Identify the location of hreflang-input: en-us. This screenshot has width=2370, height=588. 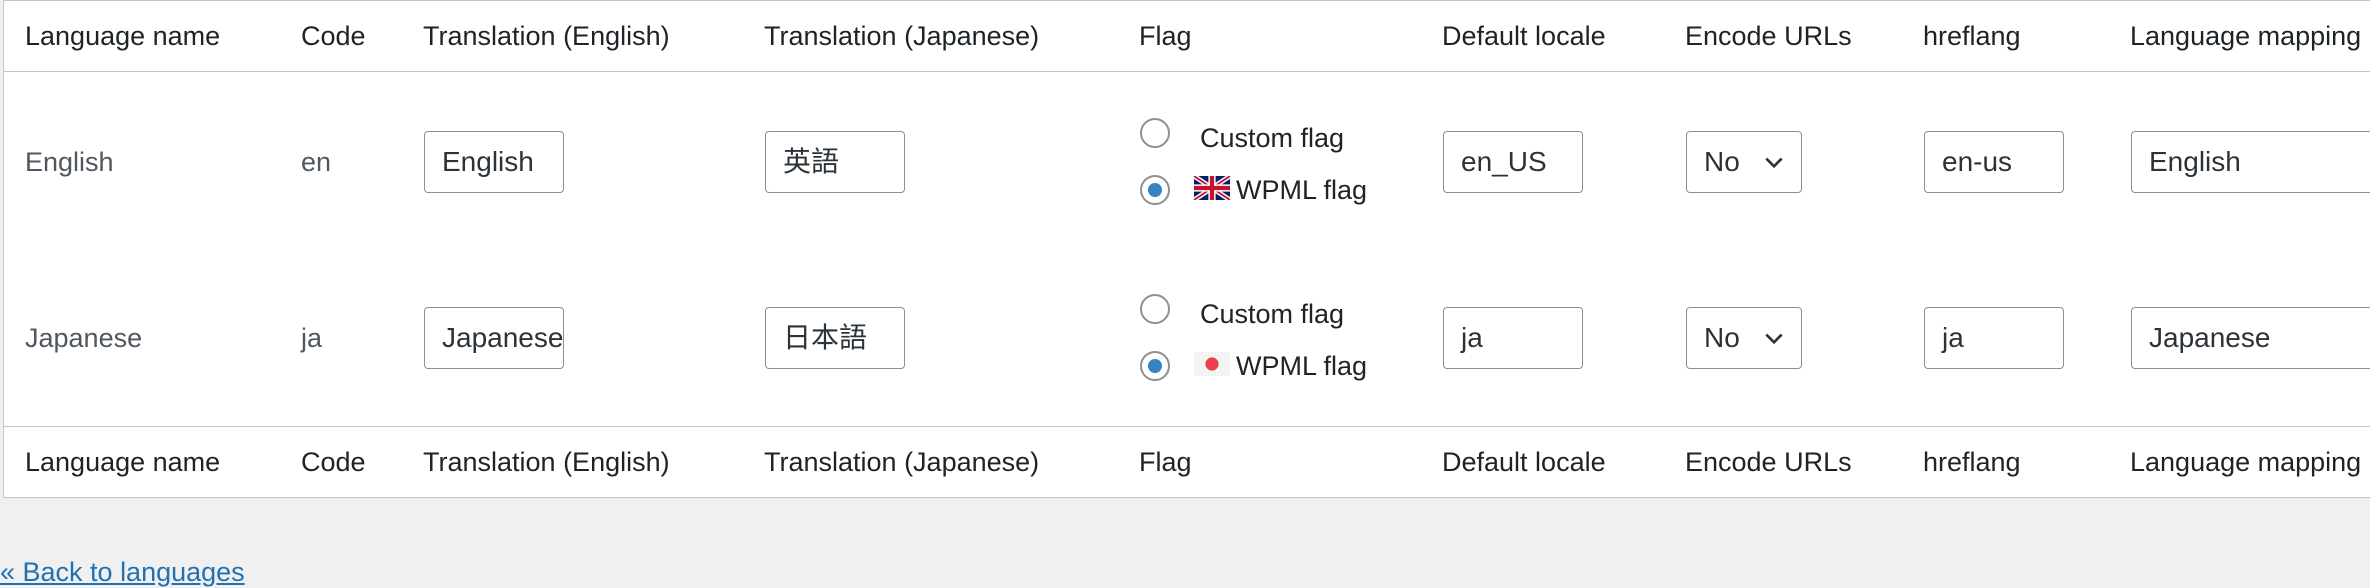
(1994, 162).